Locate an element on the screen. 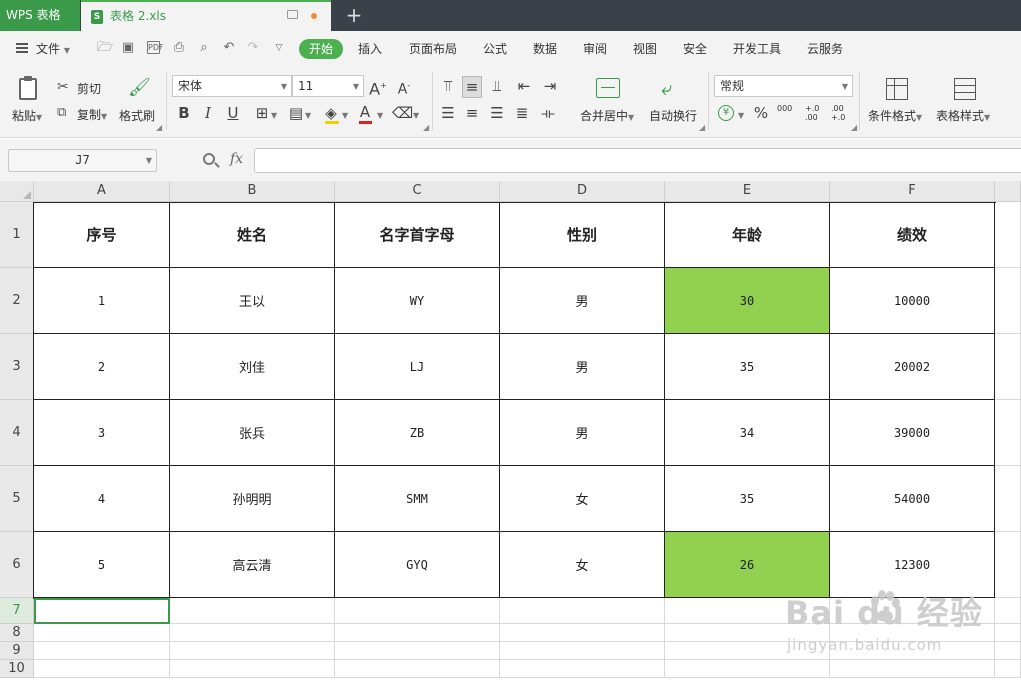 The image size is (1021, 682). borders-icon: ⊞ is located at coordinates (262, 113).